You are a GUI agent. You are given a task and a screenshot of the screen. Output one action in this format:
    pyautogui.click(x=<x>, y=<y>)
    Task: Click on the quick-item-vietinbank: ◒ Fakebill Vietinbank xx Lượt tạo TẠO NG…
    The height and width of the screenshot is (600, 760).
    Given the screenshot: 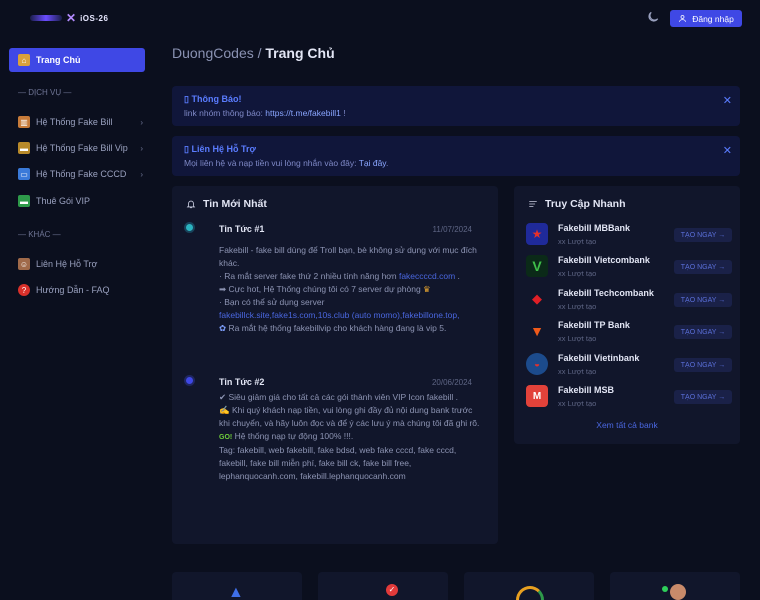 What is the action you would take?
    pyautogui.click(x=629, y=364)
    